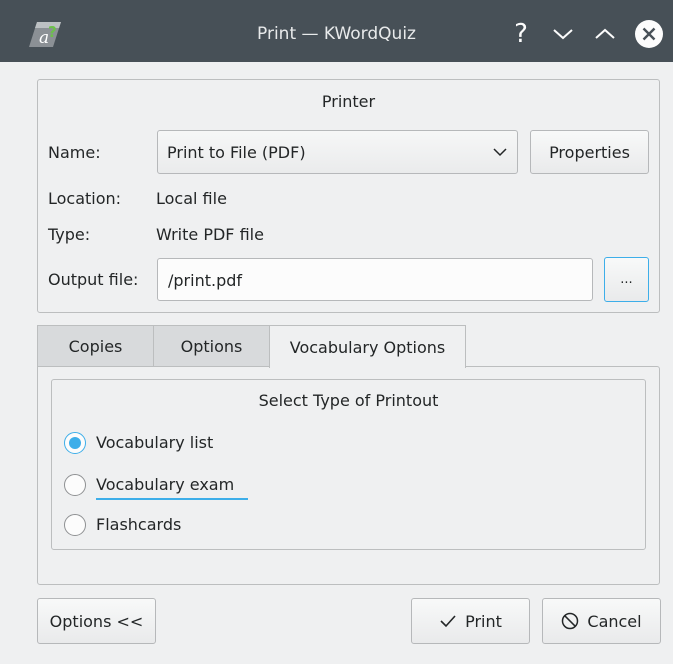 The image size is (673, 664). I want to click on minimize-button, so click(563, 34).